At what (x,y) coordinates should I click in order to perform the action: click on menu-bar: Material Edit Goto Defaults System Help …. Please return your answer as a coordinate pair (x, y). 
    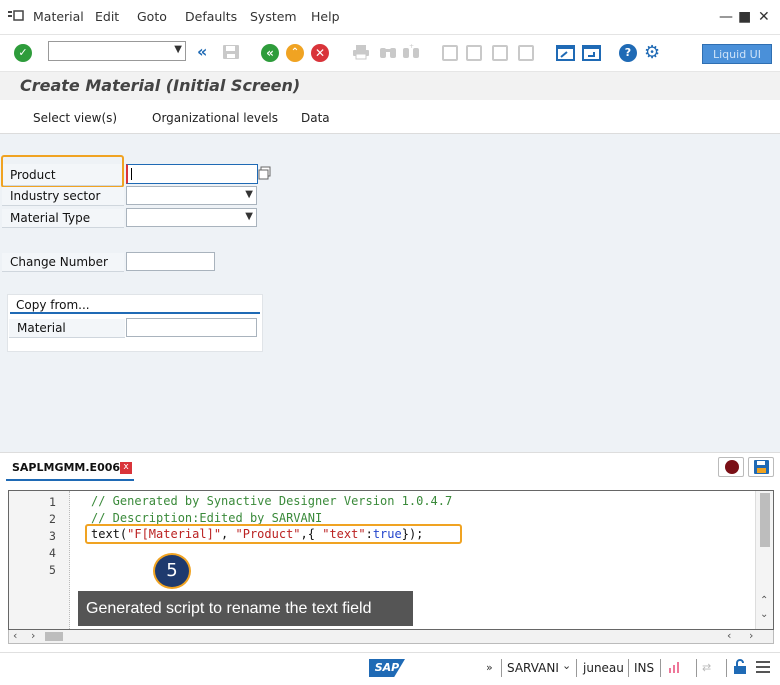
    Looking at the image, I should click on (390, 17).